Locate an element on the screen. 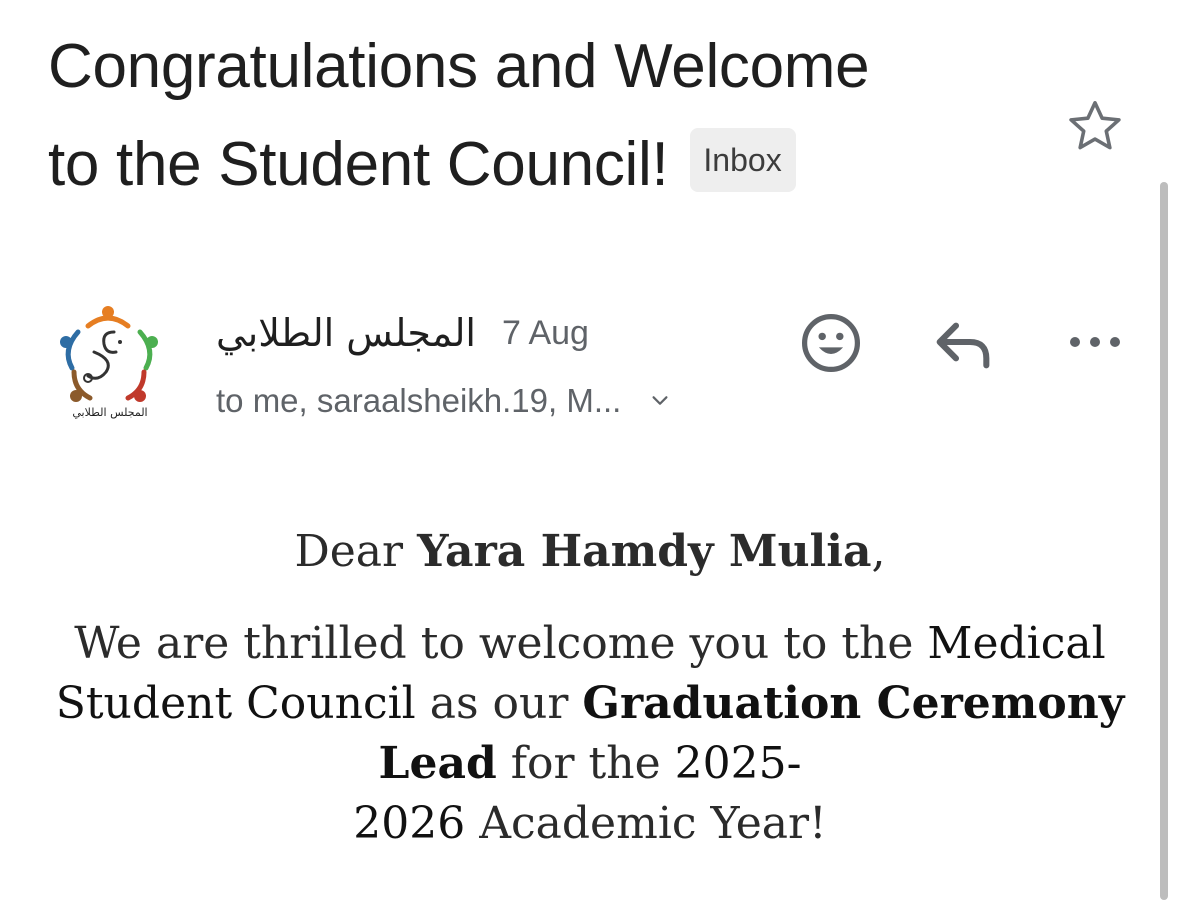  student-council-logo: المجلس الطلابي is located at coordinates (109, 362).